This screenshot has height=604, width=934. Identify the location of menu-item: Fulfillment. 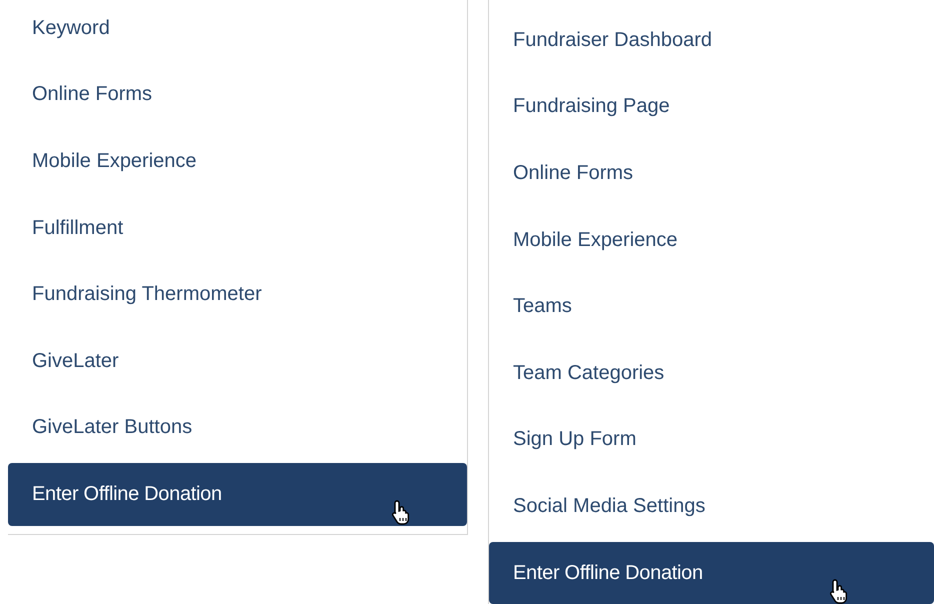
(237, 228).